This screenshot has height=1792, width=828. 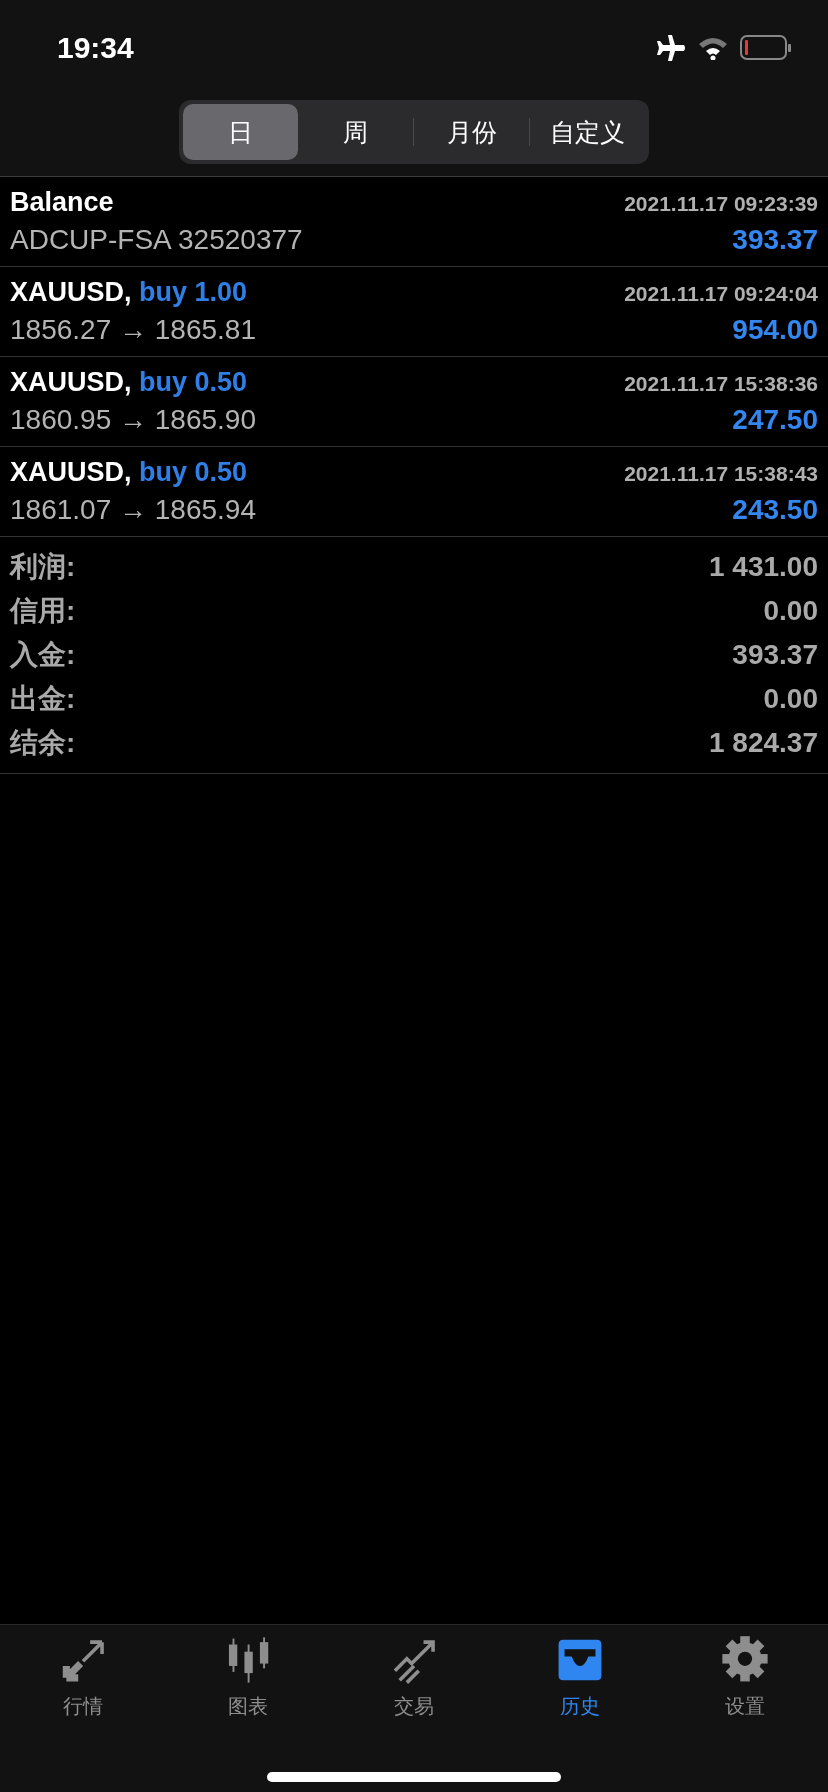 What do you see at coordinates (471, 132) in the screenshot?
I see `period-tab: 月份` at bounding box center [471, 132].